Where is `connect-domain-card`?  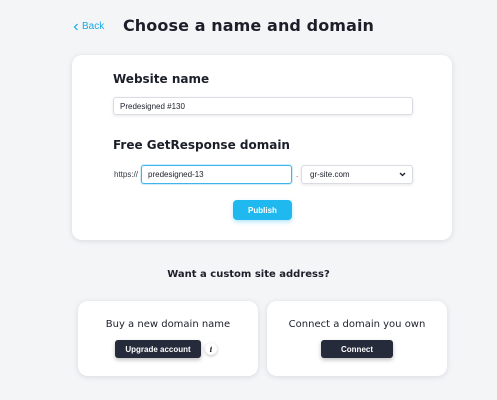
connect-domain-card is located at coordinates (357, 338).